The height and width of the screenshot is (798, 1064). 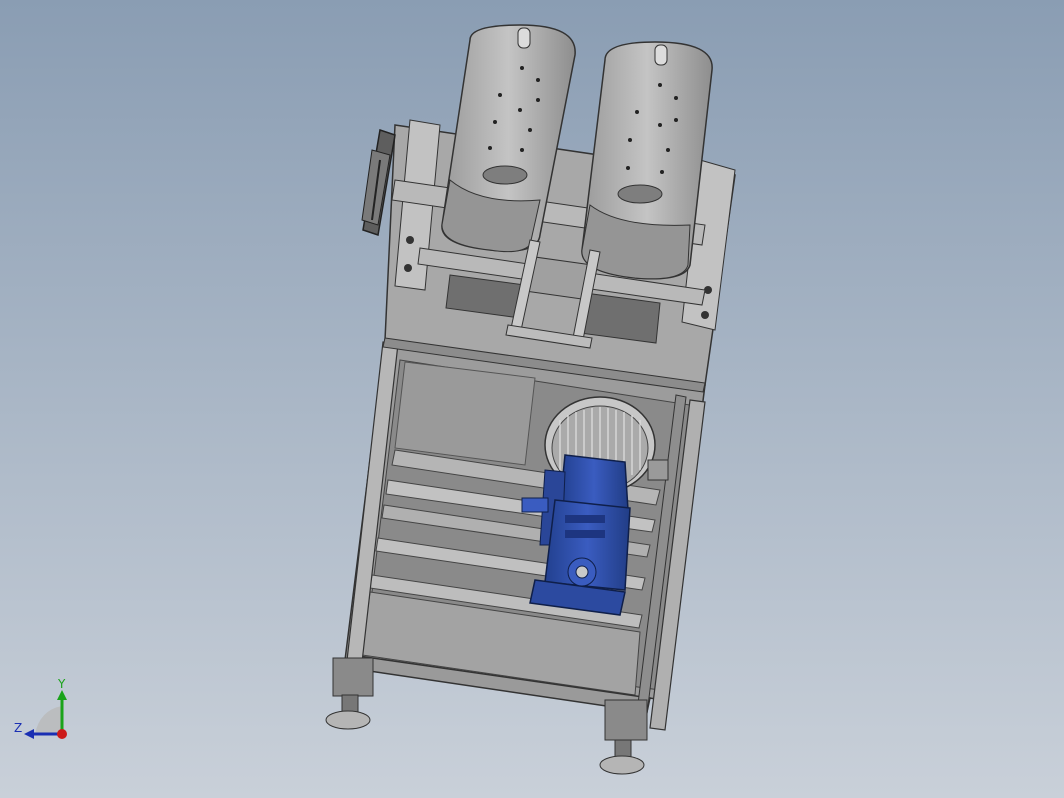 What do you see at coordinates (29, 734) in the screenshot?
I see `z-axis-arrowhead-icon` at bounding box center [29, 734].